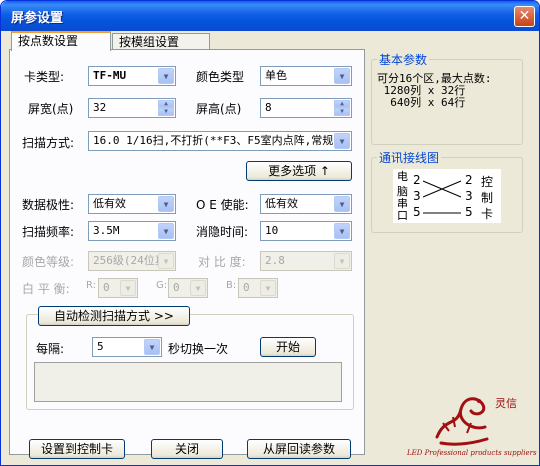  What do you see at coordinates (472, 453) in the screenshot?
I see `logo-tagline: LED Professional products suppliers` at bounding box center [472, 453].